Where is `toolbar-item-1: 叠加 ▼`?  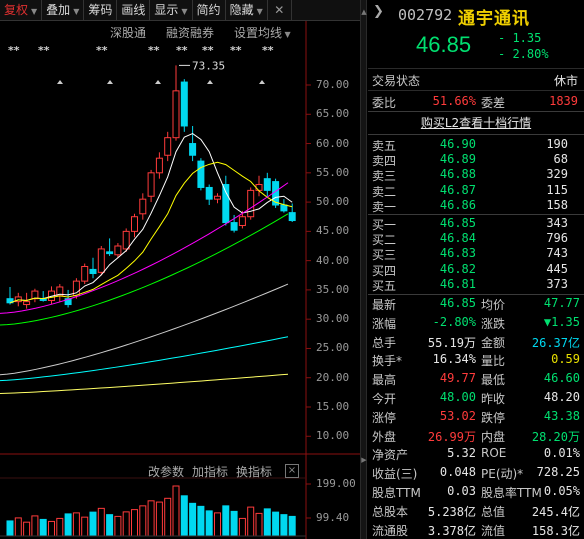
toolbar-item-1: 叠加 ▼ is located at coordinates (63, 10).